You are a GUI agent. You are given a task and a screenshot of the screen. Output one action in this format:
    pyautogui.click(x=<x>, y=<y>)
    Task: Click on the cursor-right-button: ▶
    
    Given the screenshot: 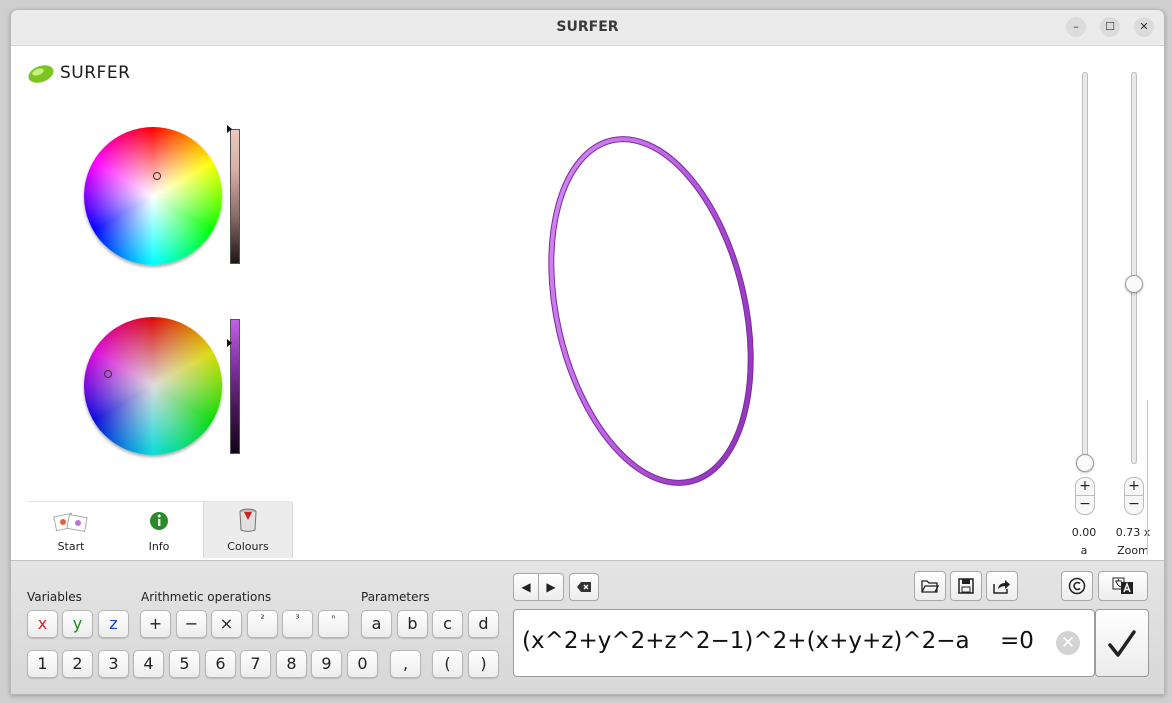 What is the action you would take?
    pyautogui.click(x=551, y=587)
    